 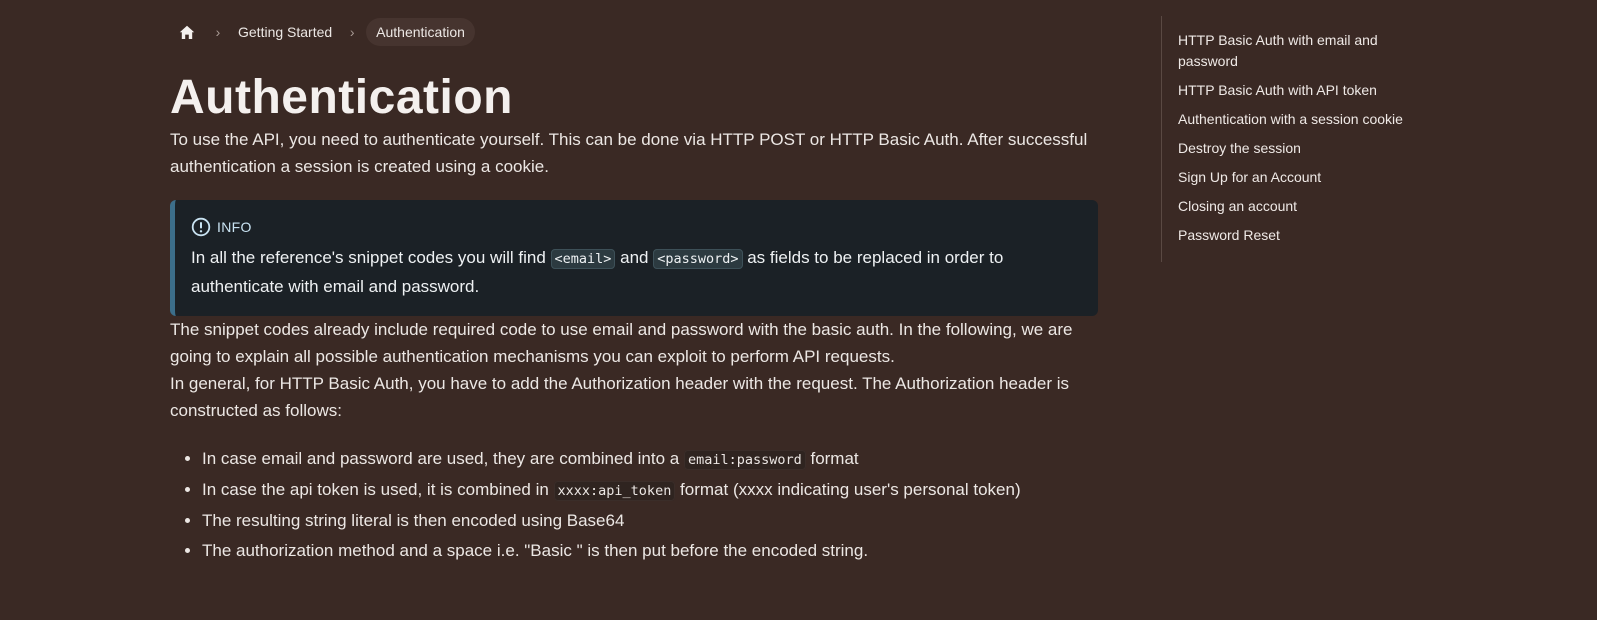 I want to click on code-email: <email>, so click(x=583, y=259).